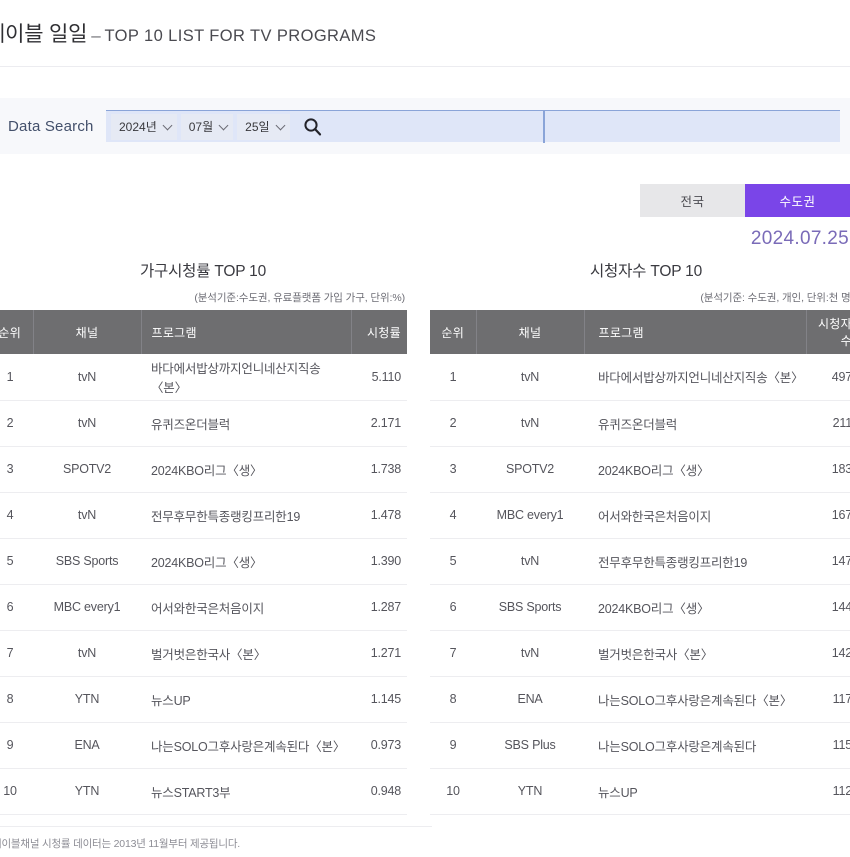 The height and width of the screenshot is (857, 850). I want to click on month-select: 07월, so click(207, 126).